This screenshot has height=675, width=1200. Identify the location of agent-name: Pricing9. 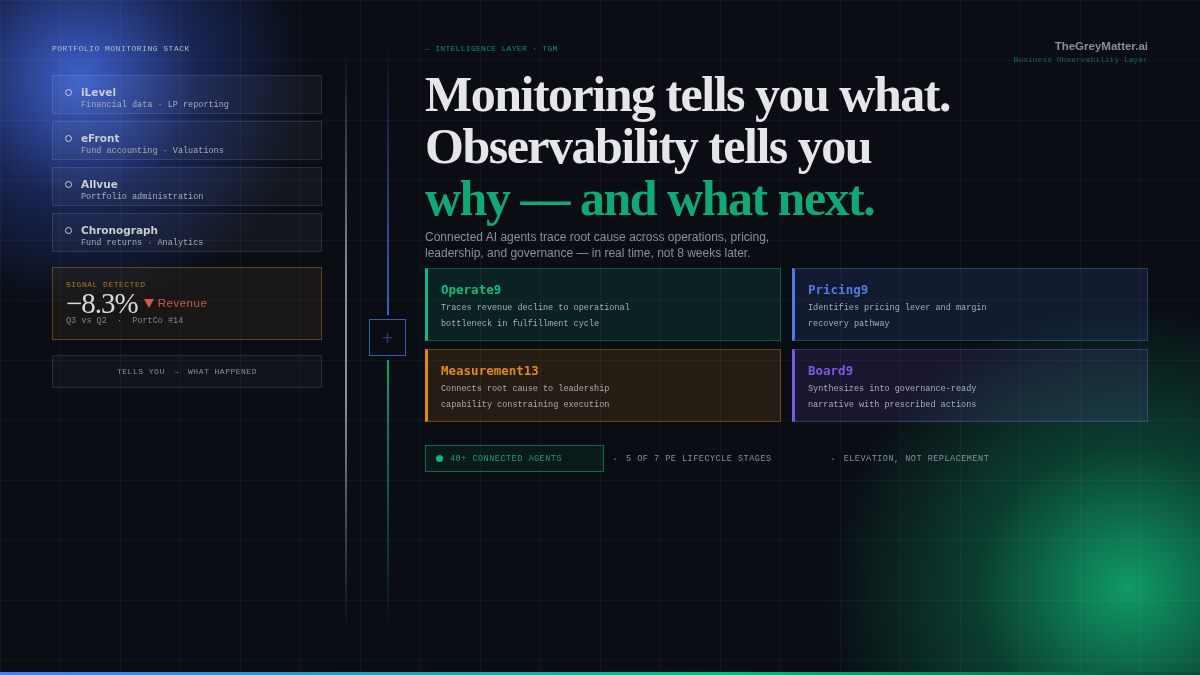
(839, 289).